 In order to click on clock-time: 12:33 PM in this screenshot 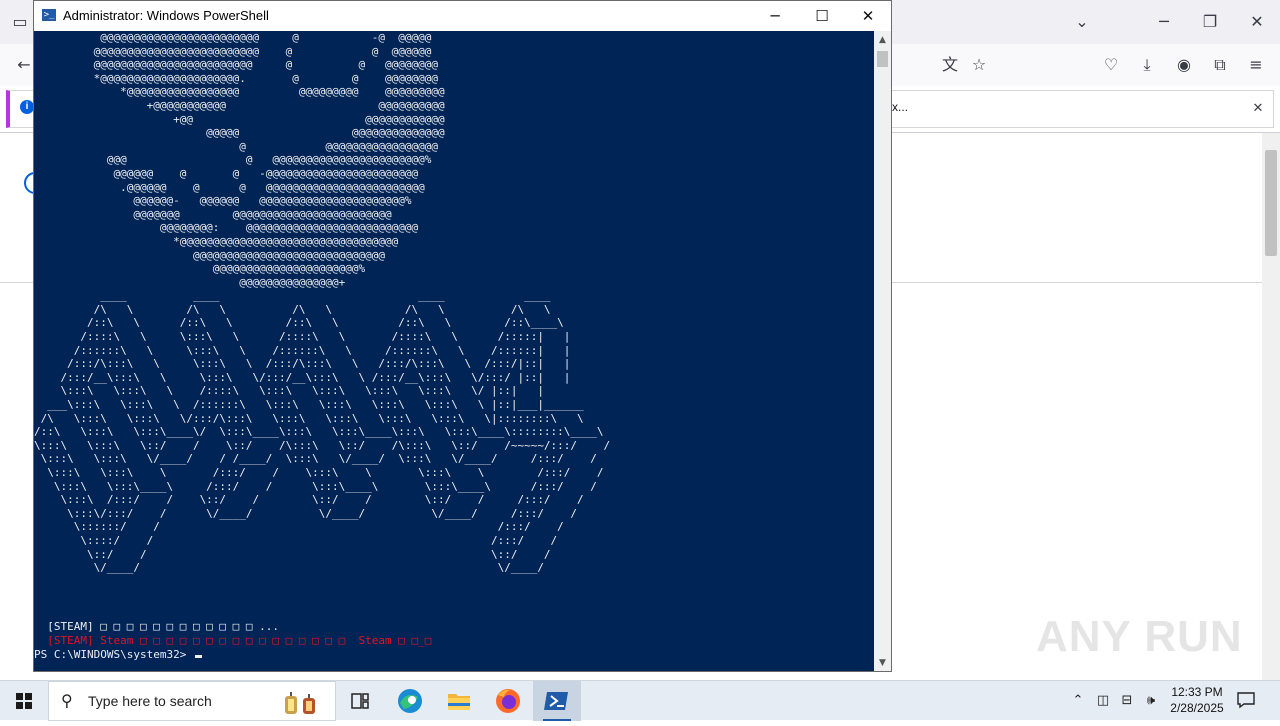, I will do `click(1197, 692)`.